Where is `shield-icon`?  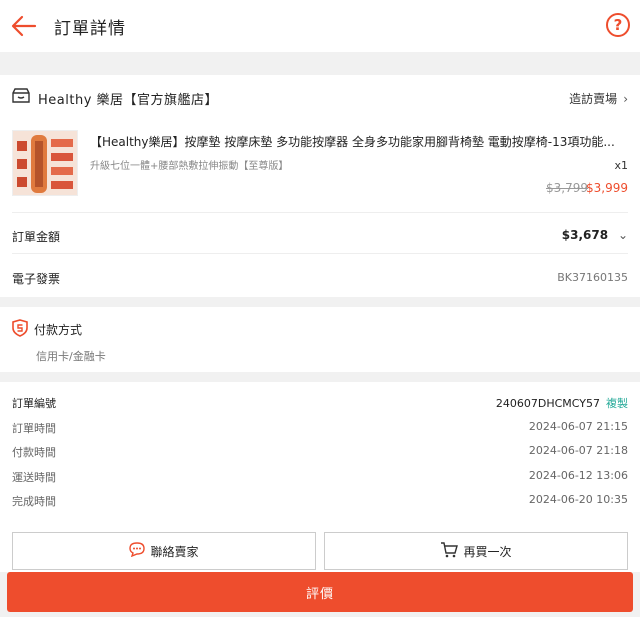 shield-icon is located at coordinates (20, 330).